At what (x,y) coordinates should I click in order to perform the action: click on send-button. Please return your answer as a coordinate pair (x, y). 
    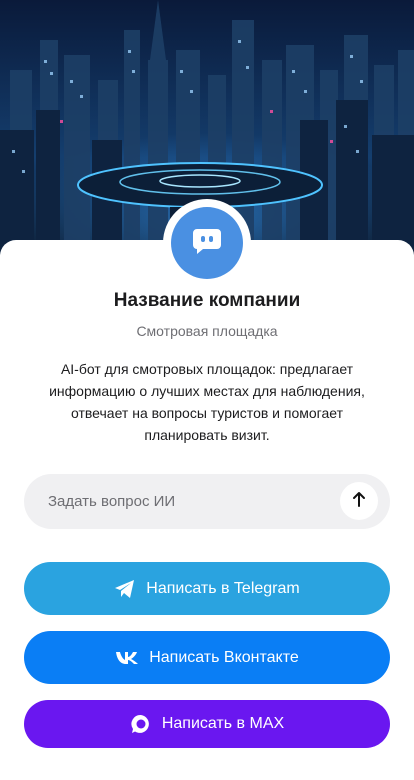
    Looking at the image, I should click on (359, 501).